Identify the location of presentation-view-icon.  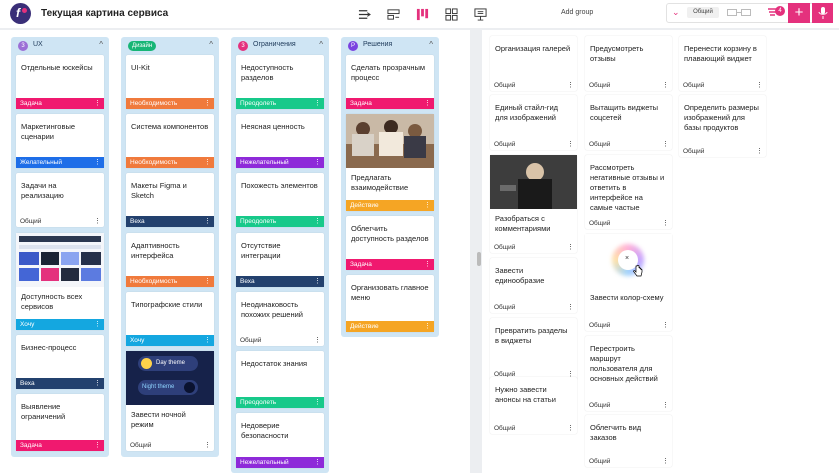
(480, 14).